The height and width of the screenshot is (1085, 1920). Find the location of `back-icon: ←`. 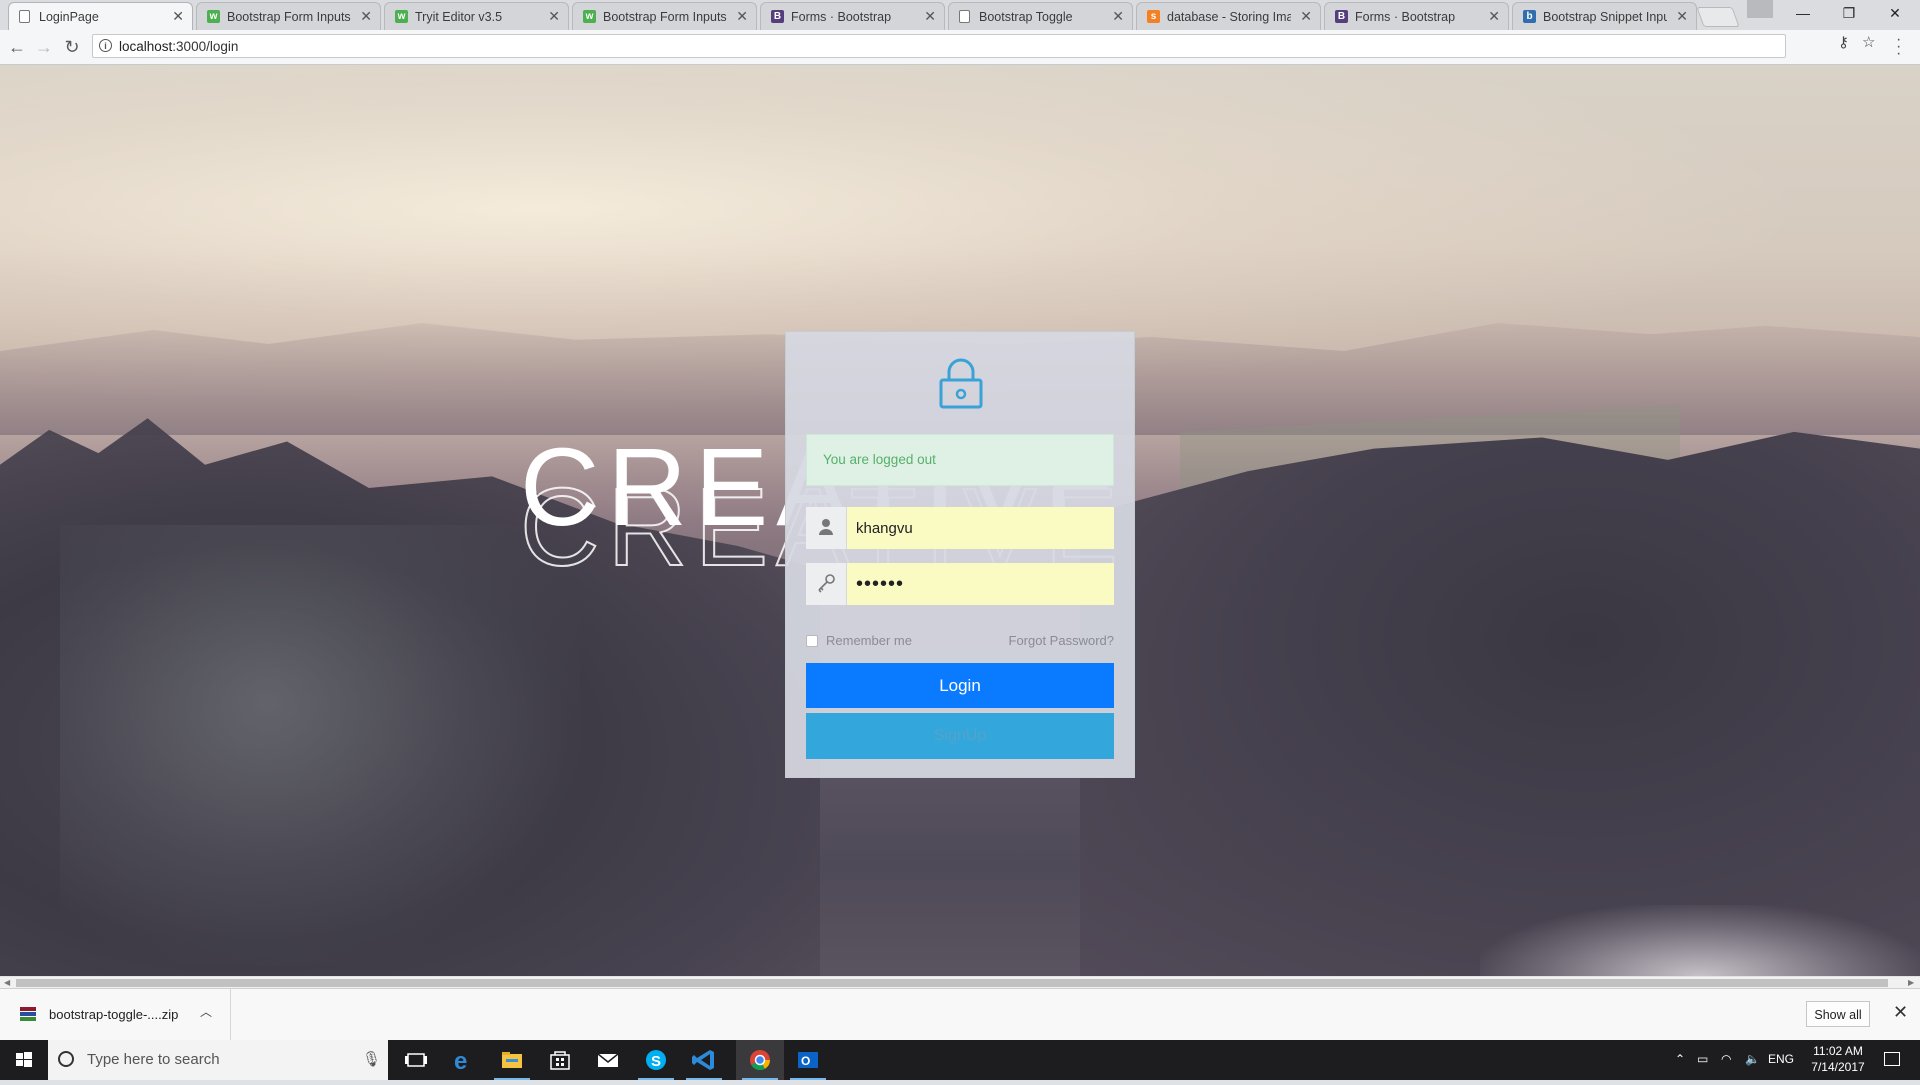

back-icon: ← is located at coordinates (17, 47).